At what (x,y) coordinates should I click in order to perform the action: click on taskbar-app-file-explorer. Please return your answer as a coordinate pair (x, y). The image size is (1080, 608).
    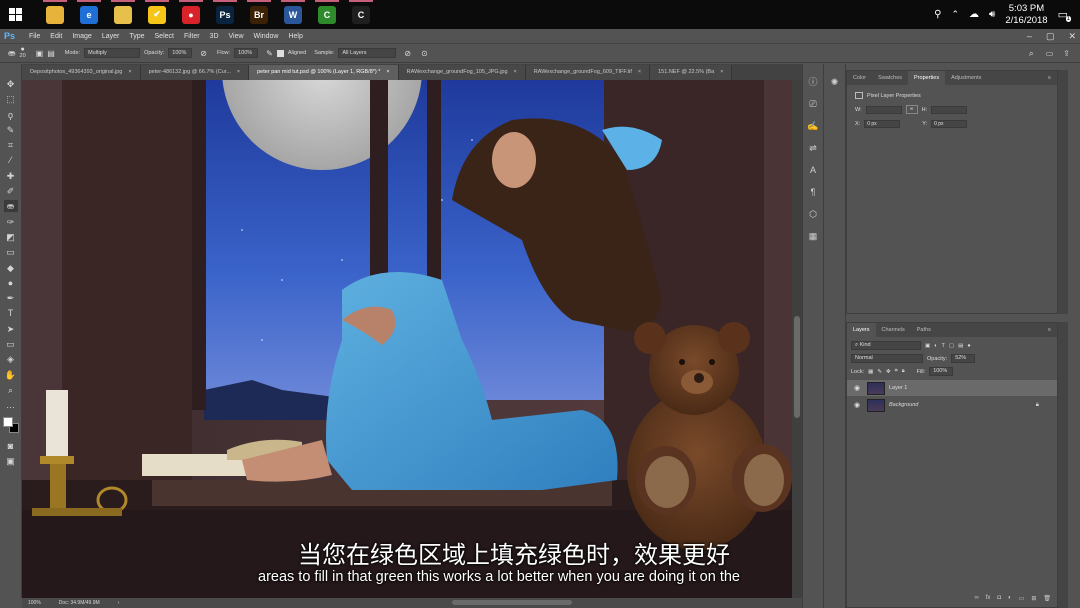
    Looking at the image, I should click on (123, 14).